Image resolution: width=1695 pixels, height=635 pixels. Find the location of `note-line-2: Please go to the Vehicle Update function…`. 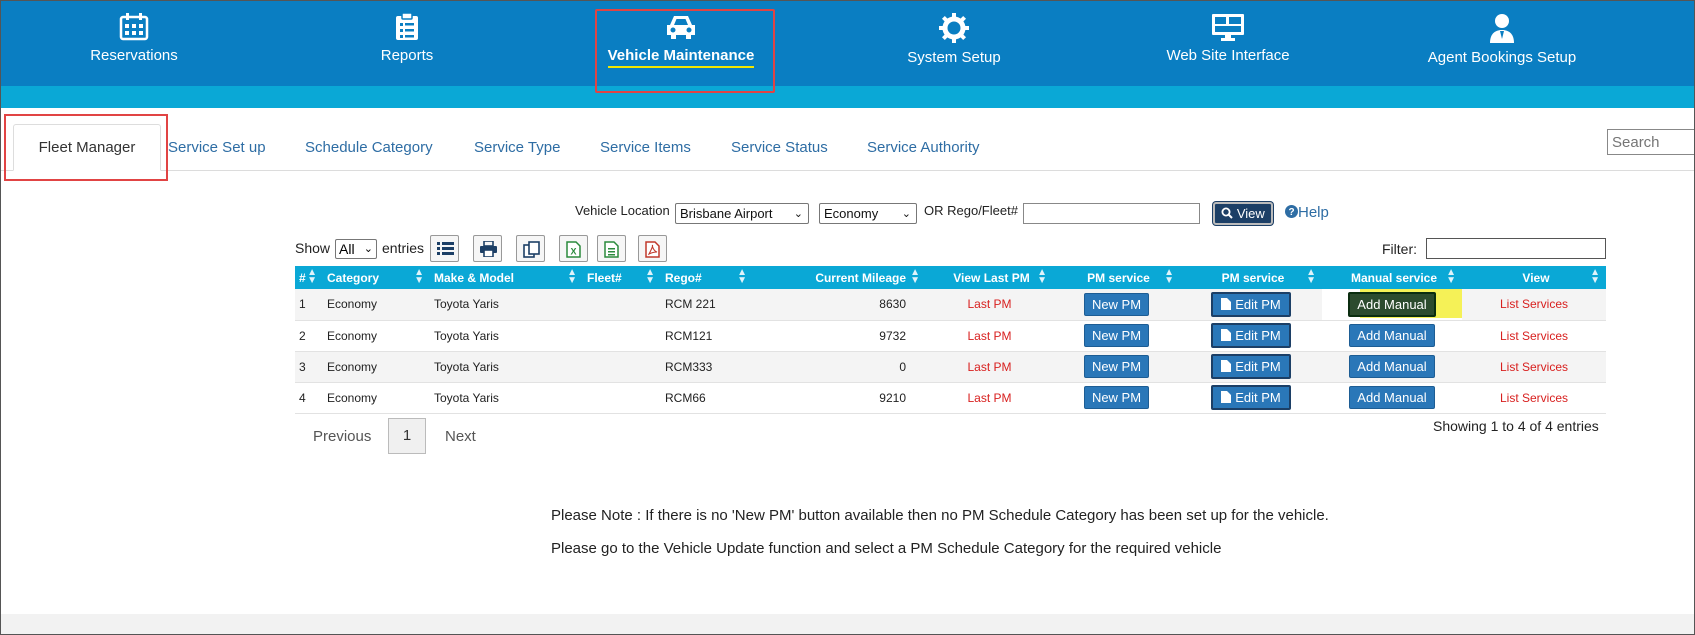

note-line-2: Please go to the Vehicle Update function… is located at coordinates (886, 548).